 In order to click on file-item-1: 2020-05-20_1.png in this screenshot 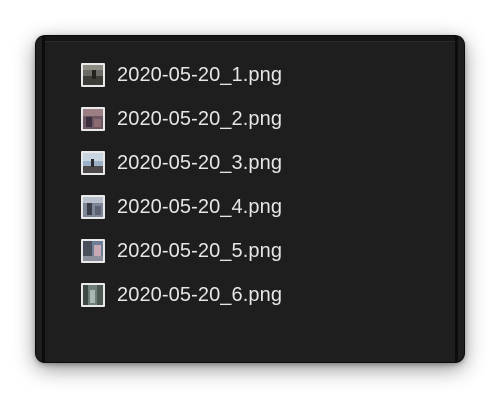, I will do `click(181, 75)`.